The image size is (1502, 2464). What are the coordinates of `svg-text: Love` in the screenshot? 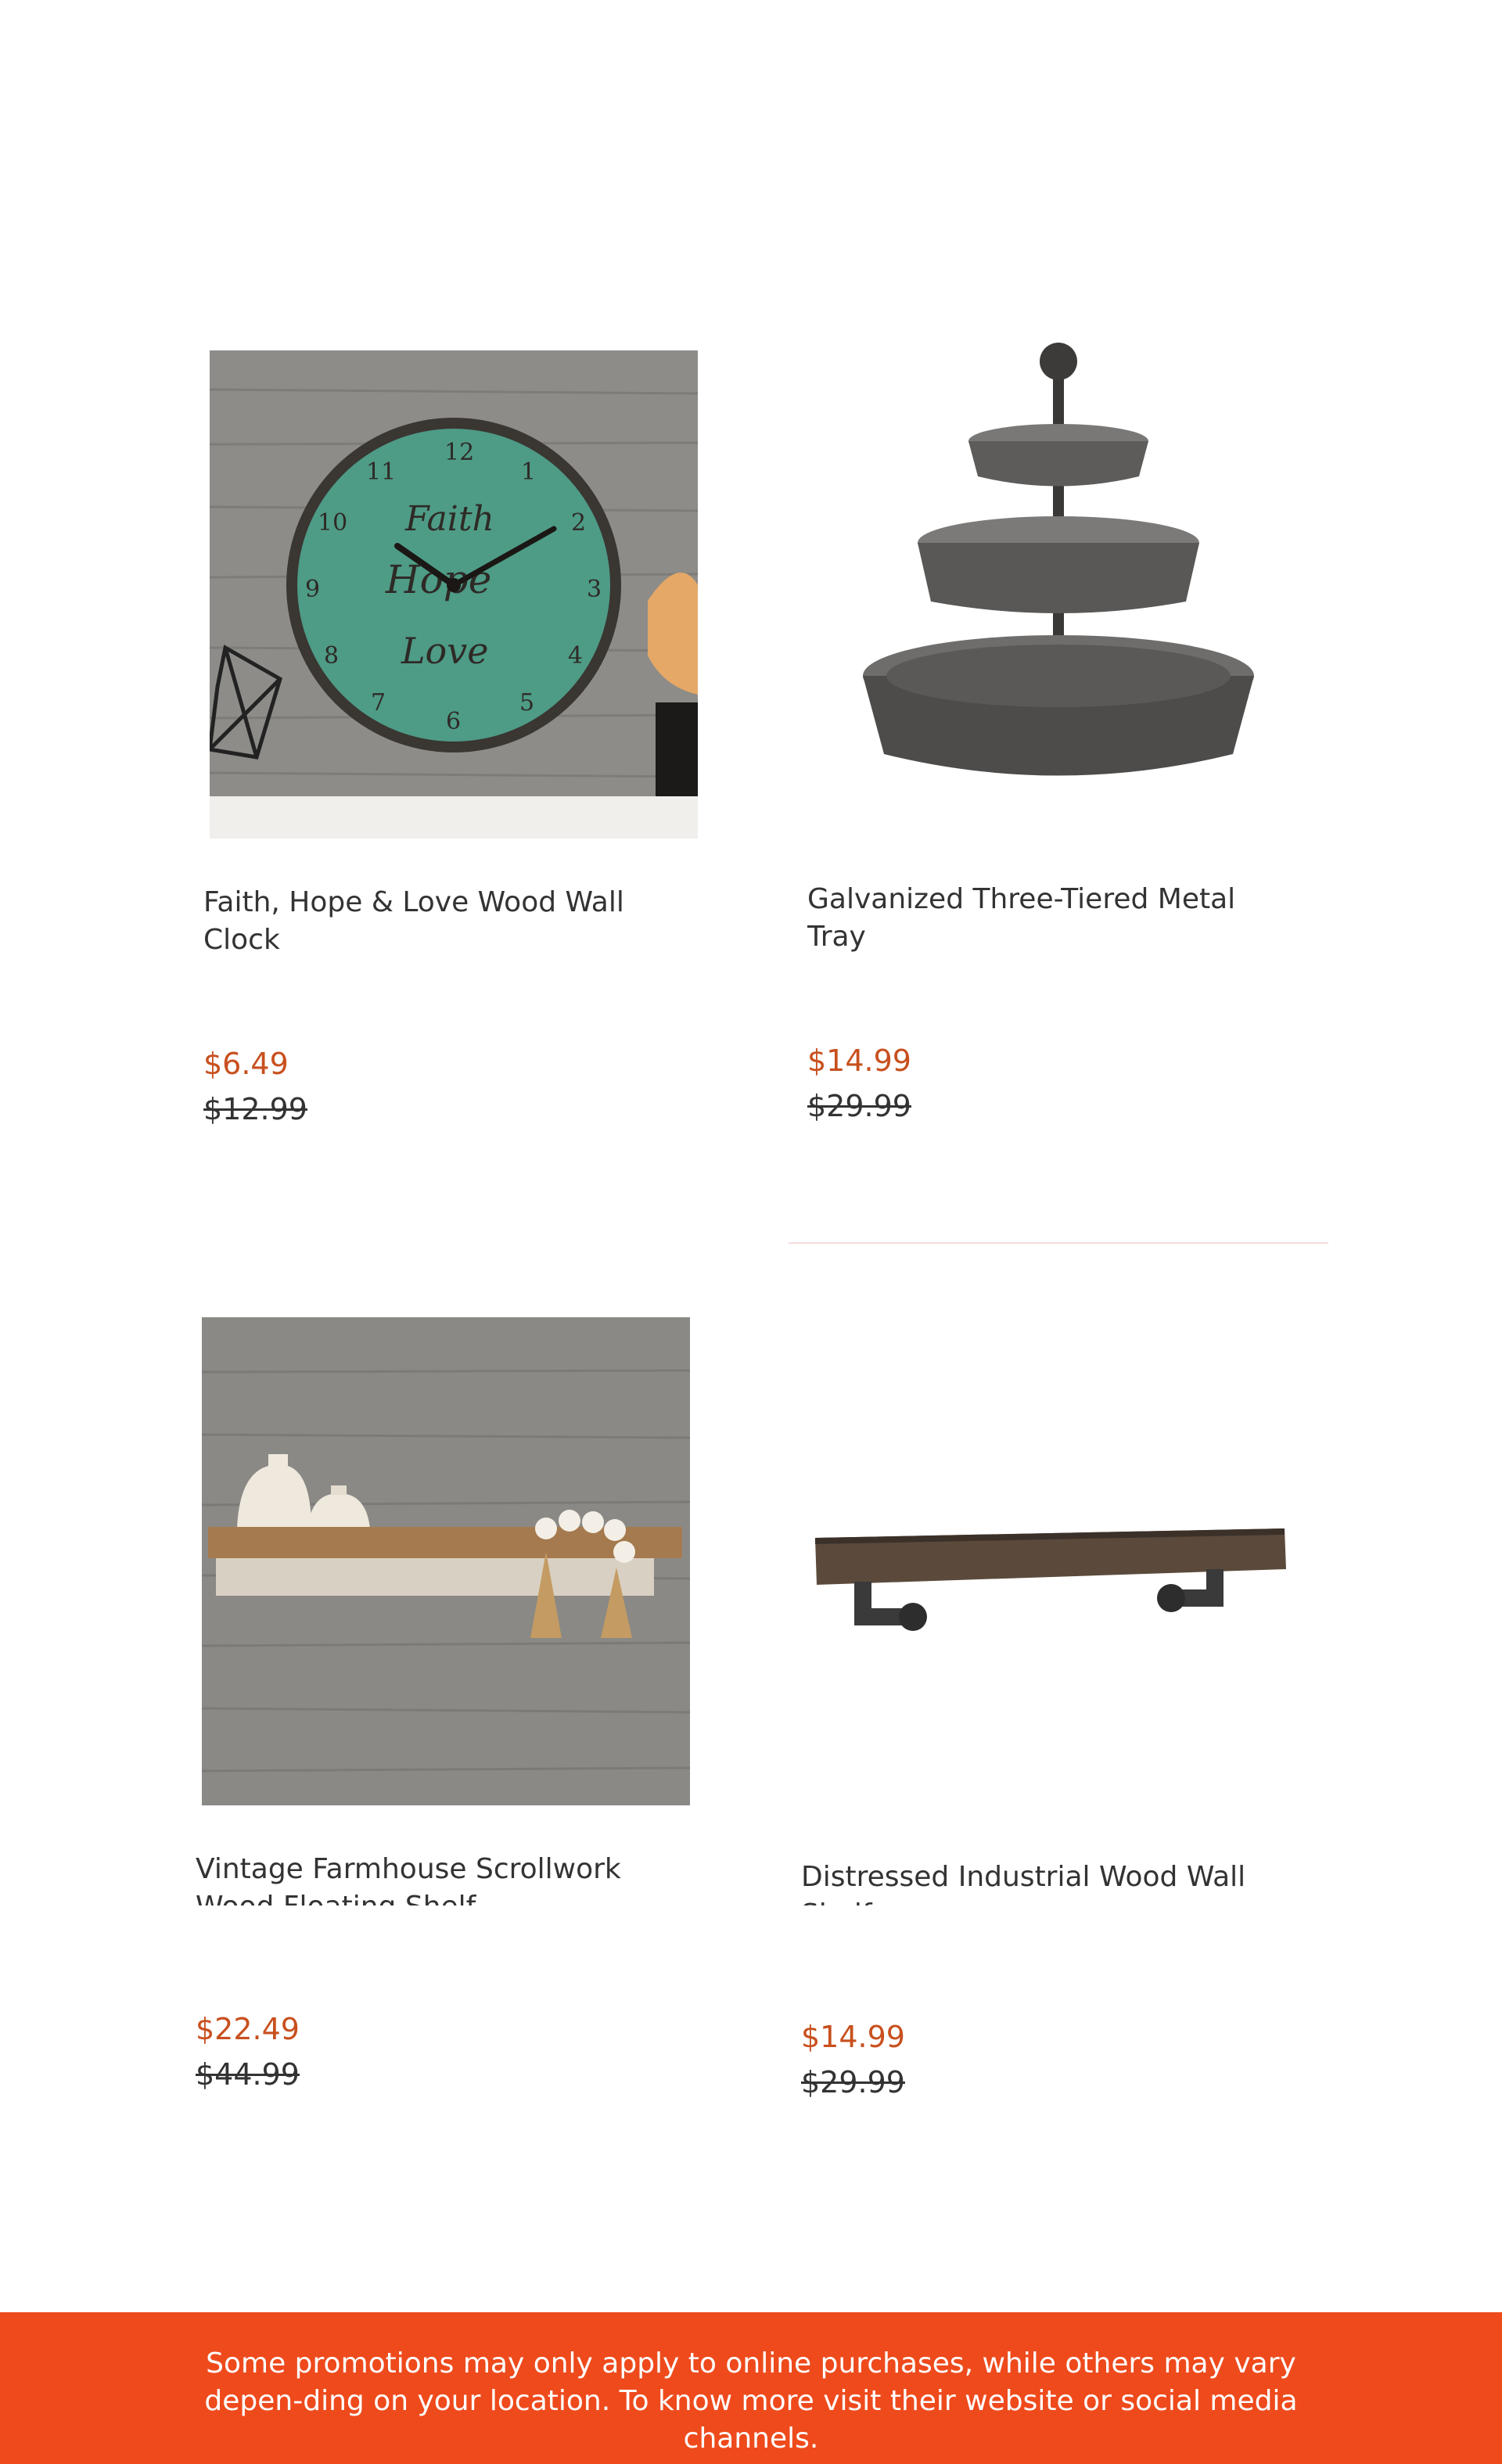 It's located at (444, 651).